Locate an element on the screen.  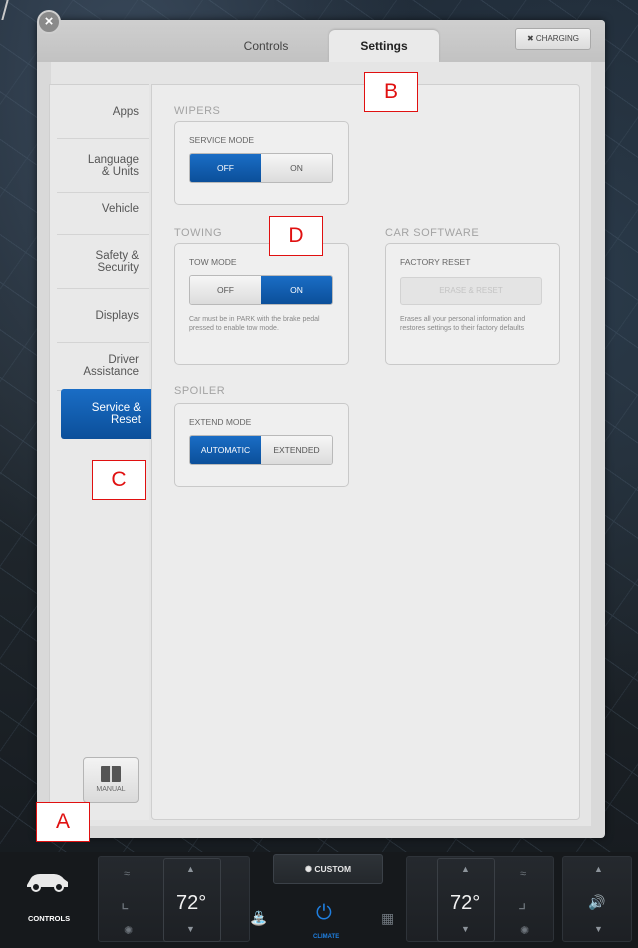
service-mode-label: SERVICE MODE is located at coordinates (222, 140).